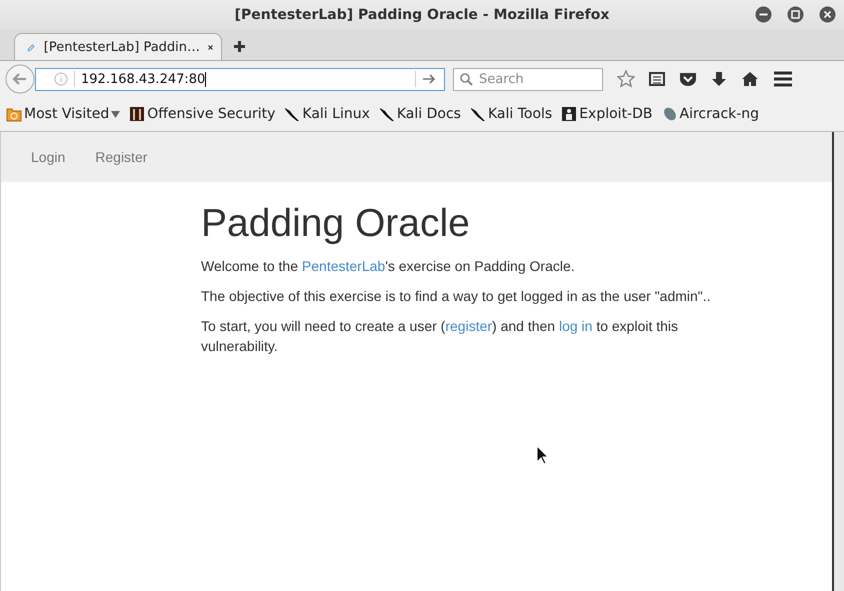  Describe the element at coordinates (719, 79) in the screenshot. I see `download-icon` at that location.